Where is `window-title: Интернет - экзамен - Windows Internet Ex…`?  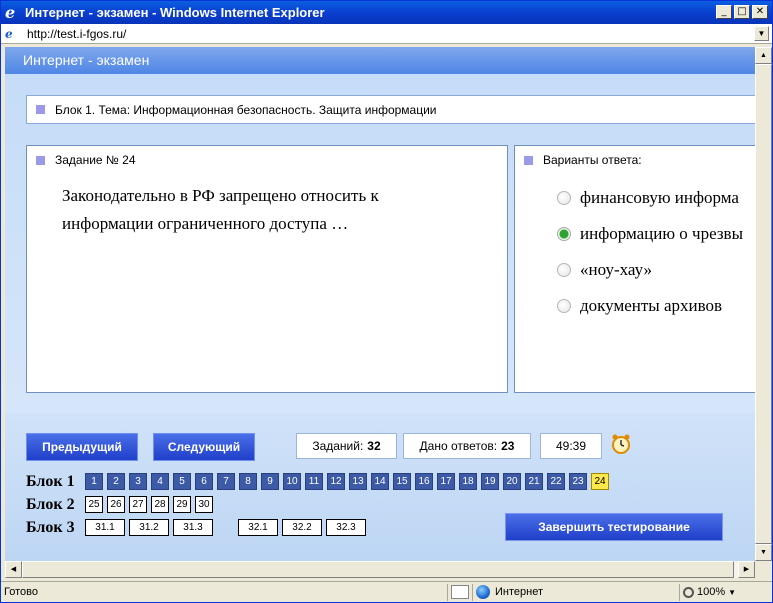
window-title: Интернет - экзамен - Windows Internet Ex… is located at coordinates (175, 12).